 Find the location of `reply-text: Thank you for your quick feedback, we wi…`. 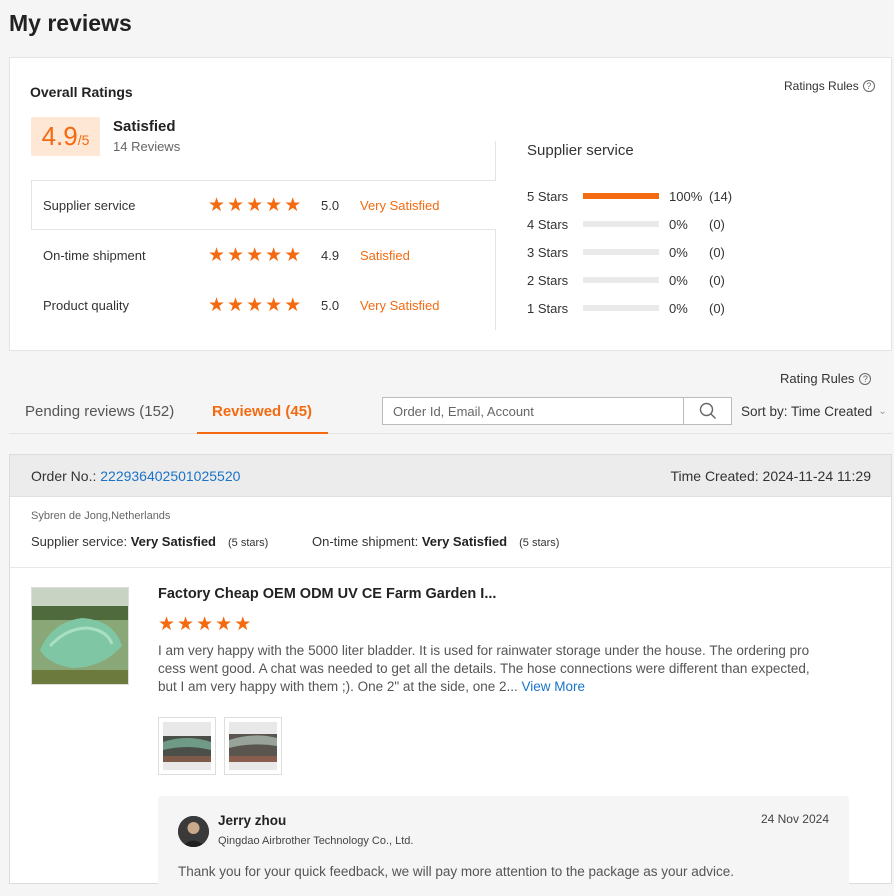

reply-text: Thank you for your quick feedback, we wi… is located at coordinates (456, 871).